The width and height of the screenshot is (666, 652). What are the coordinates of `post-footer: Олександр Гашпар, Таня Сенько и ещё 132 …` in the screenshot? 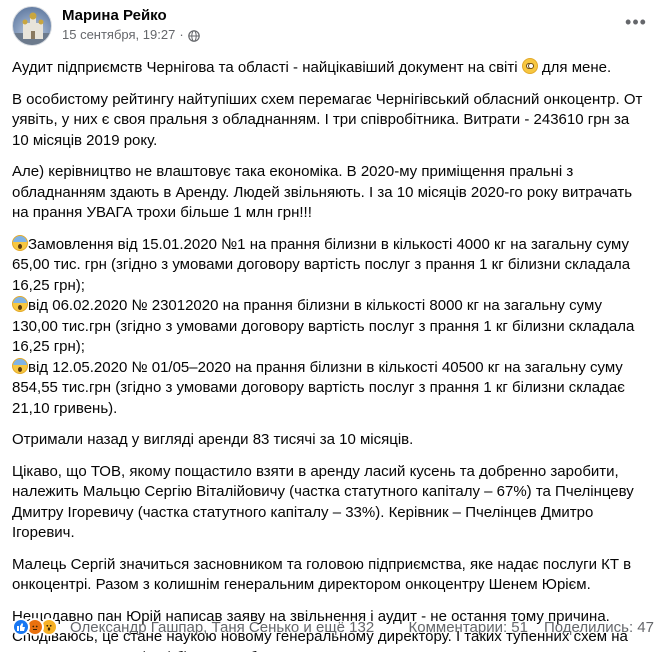 It's located at (333, 627).